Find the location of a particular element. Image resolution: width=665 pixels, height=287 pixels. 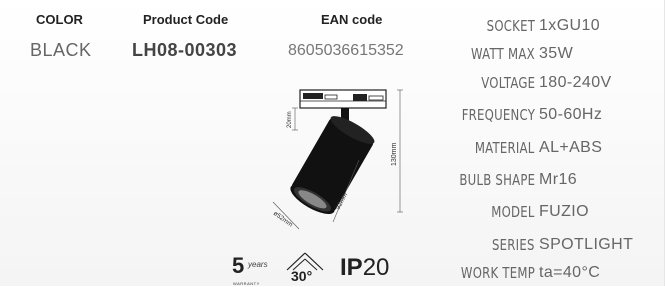

beam-angle-badge: 30° is located at coordinates (305, 268).